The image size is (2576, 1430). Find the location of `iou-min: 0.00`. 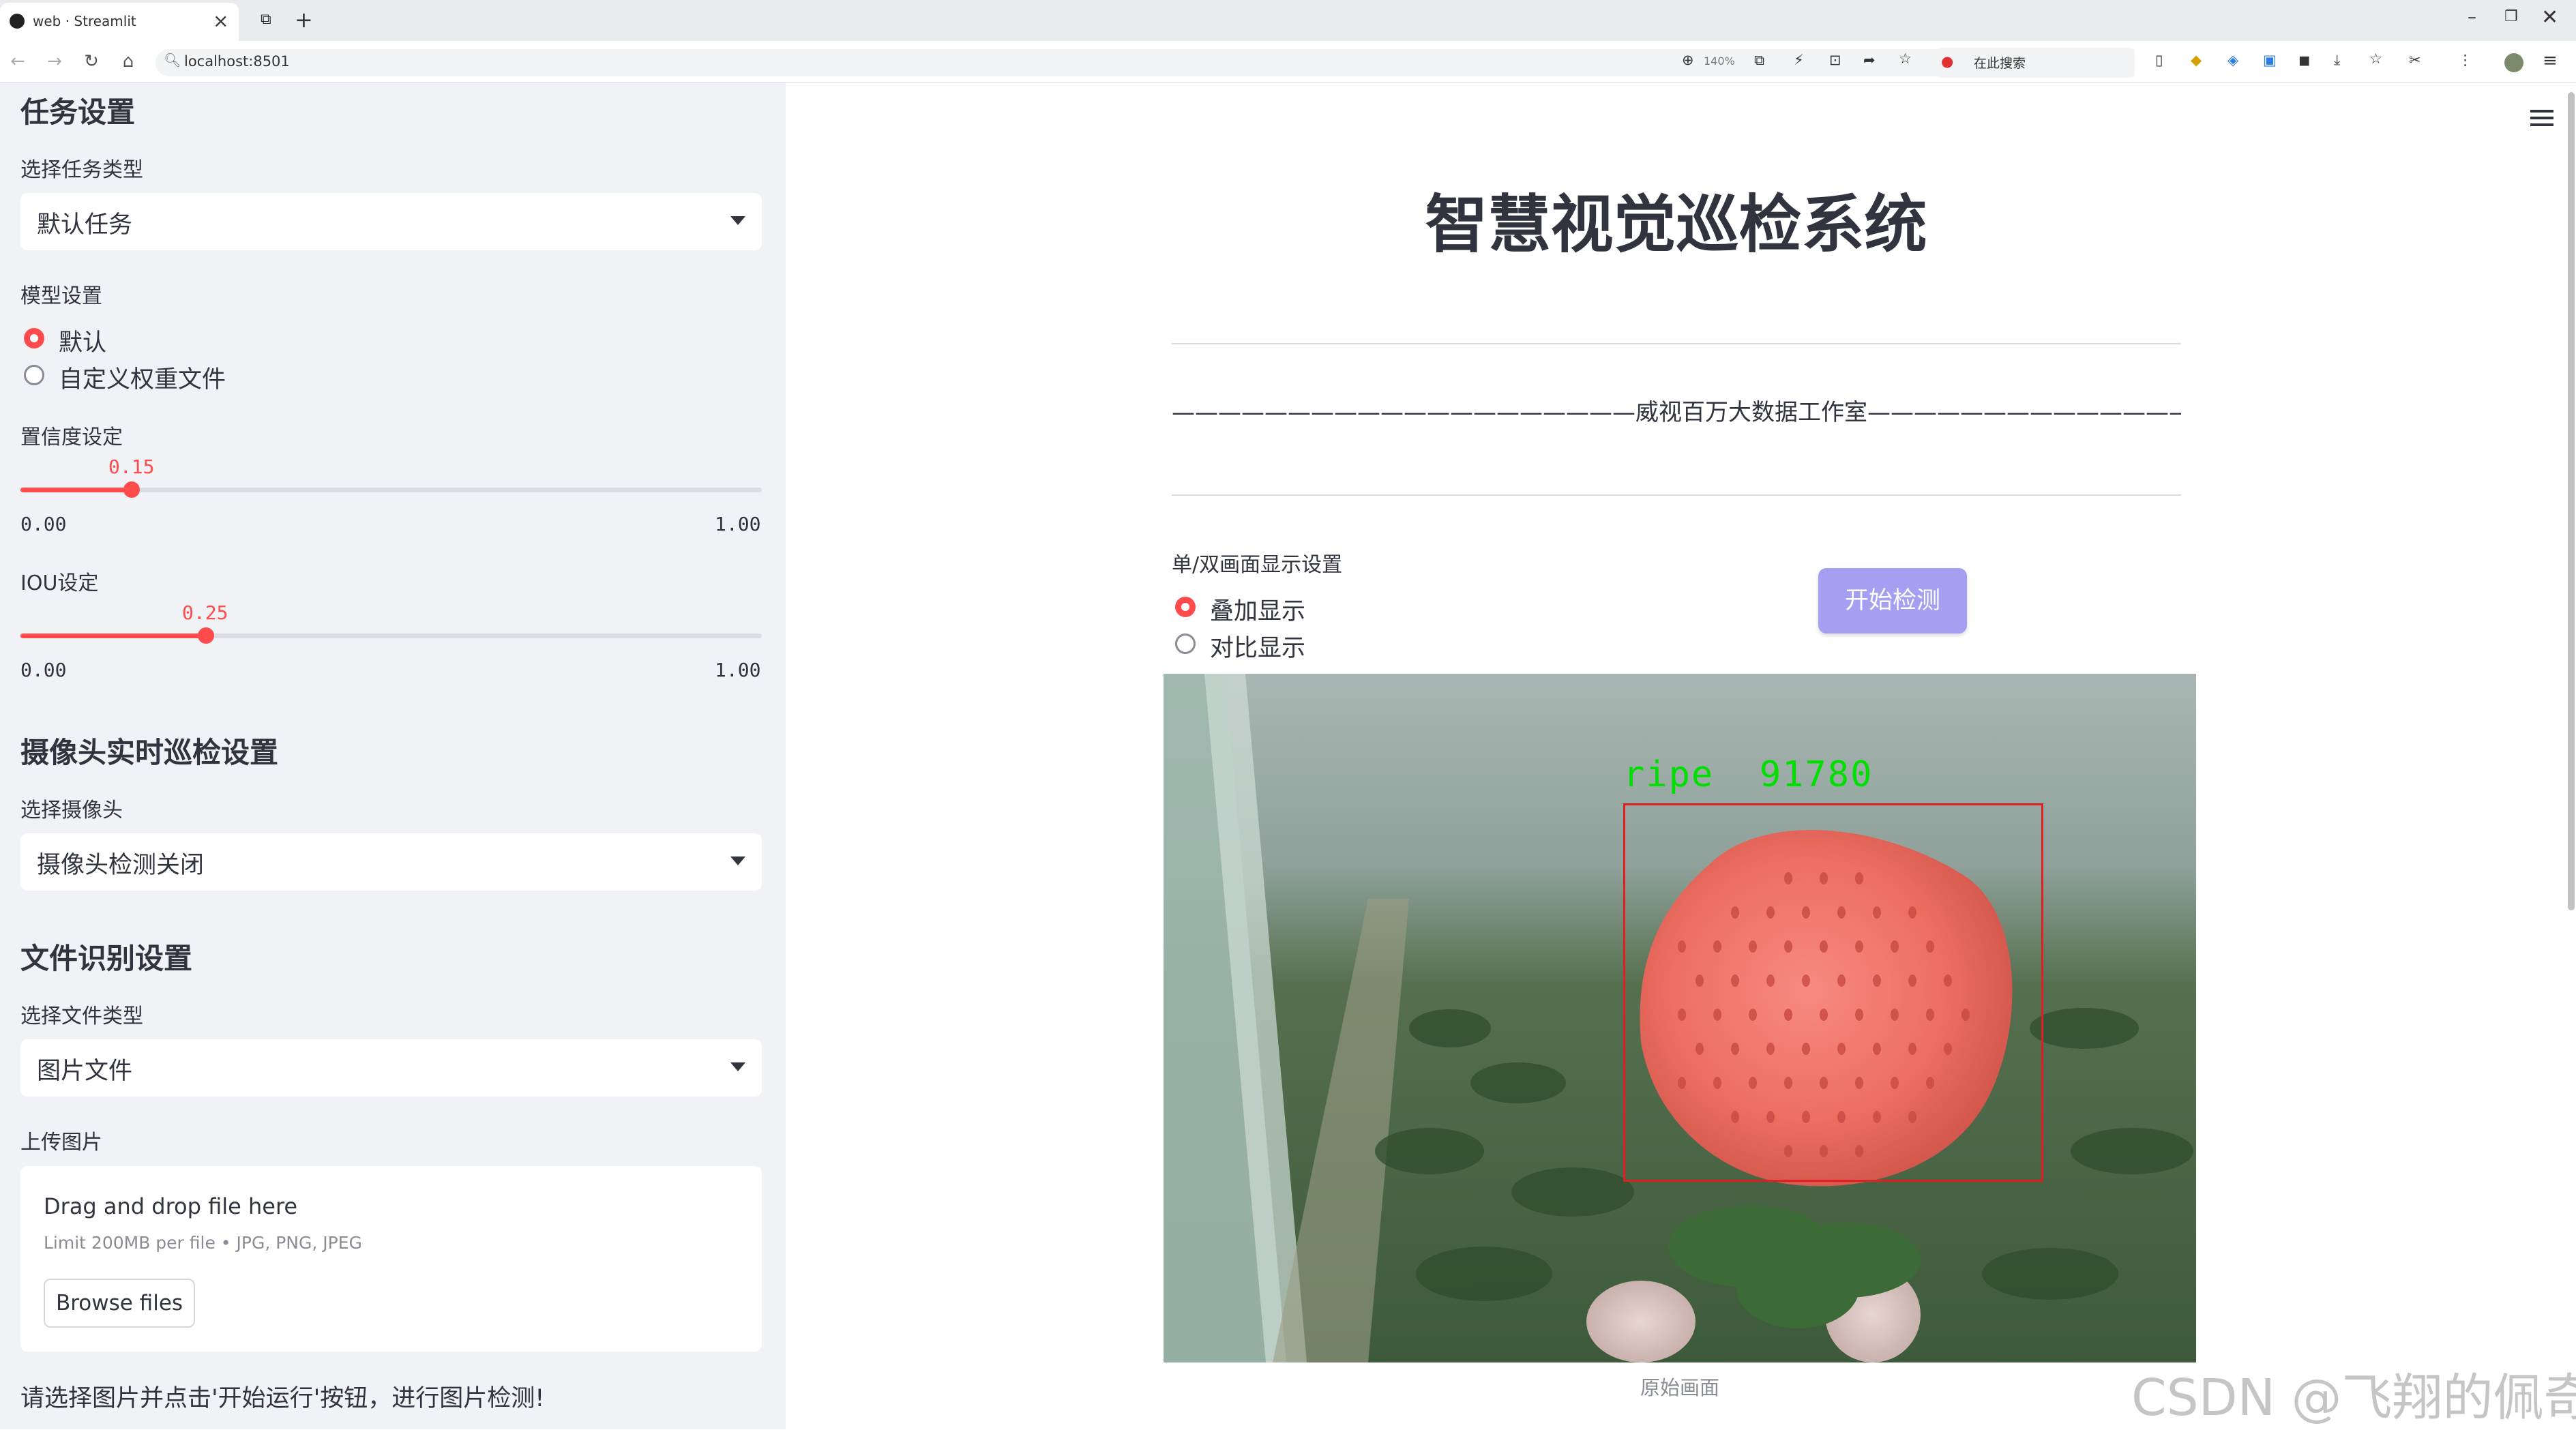

iou-min: 0.00 is located at coordinates (43, 670).